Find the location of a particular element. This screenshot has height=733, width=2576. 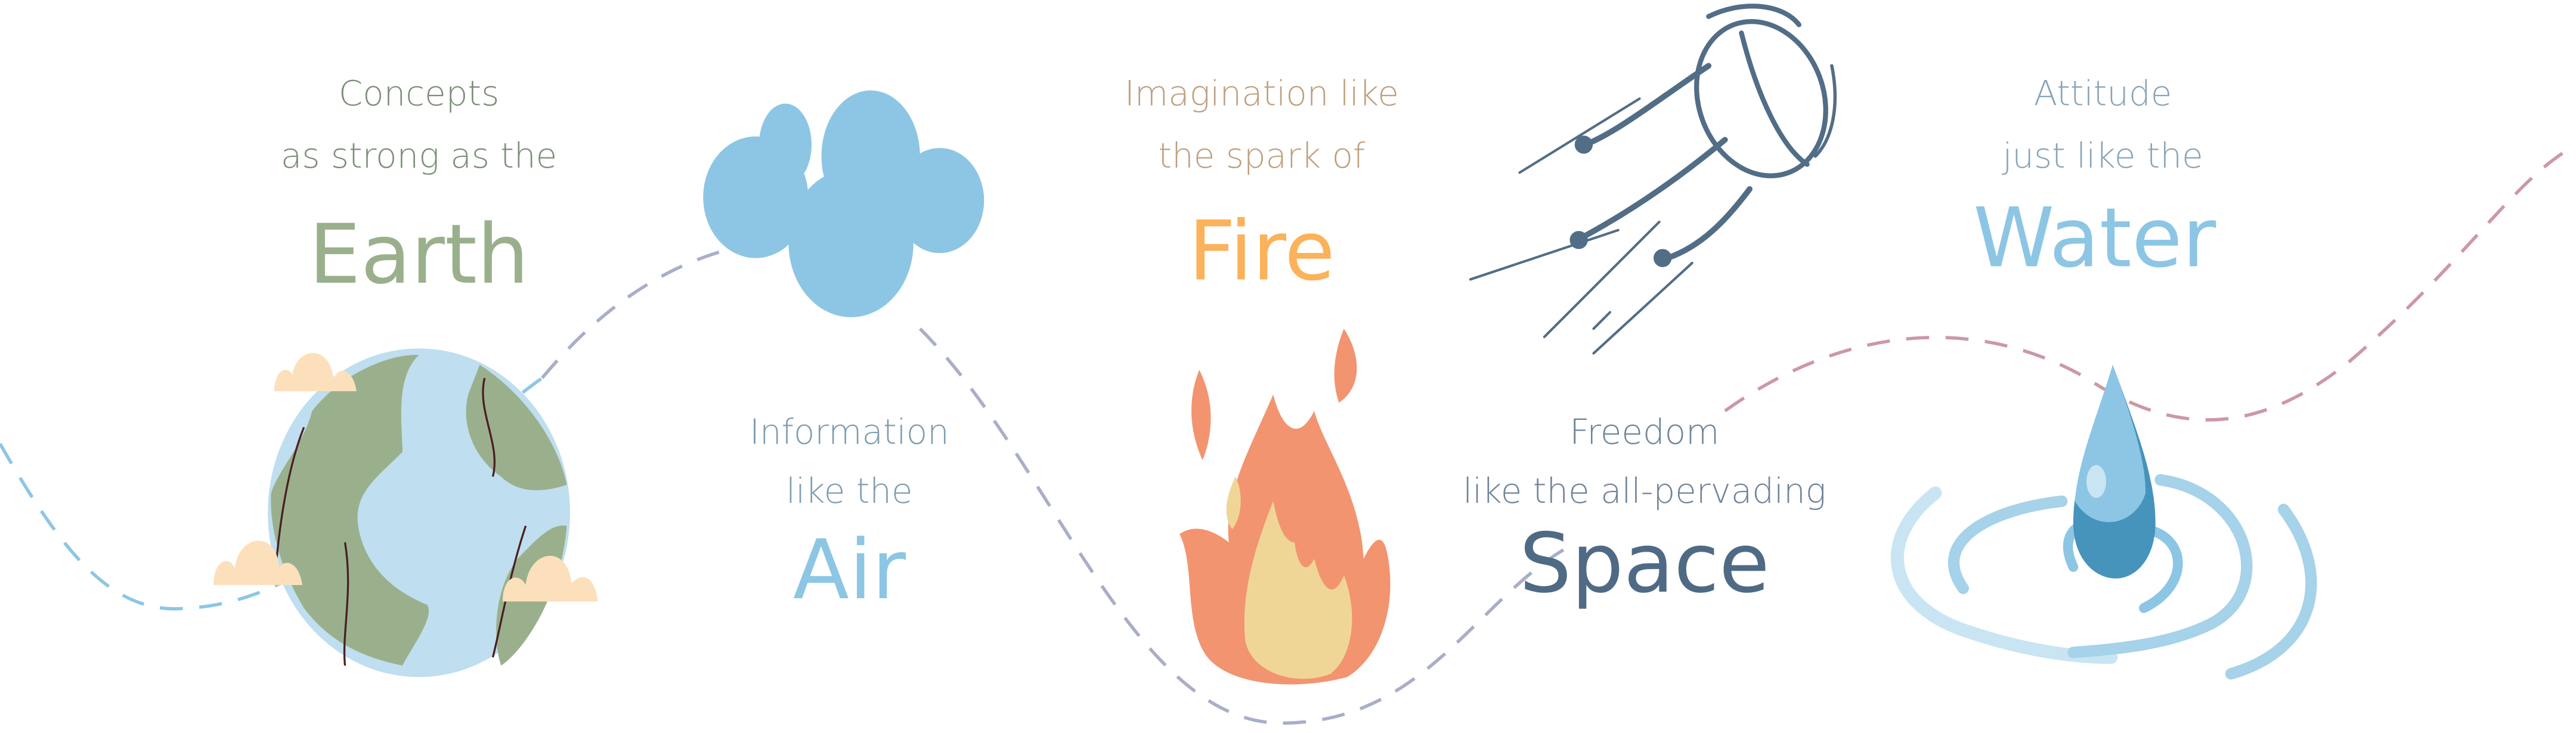

earth-line2: as strong as the is located at coordinates (419, 156).